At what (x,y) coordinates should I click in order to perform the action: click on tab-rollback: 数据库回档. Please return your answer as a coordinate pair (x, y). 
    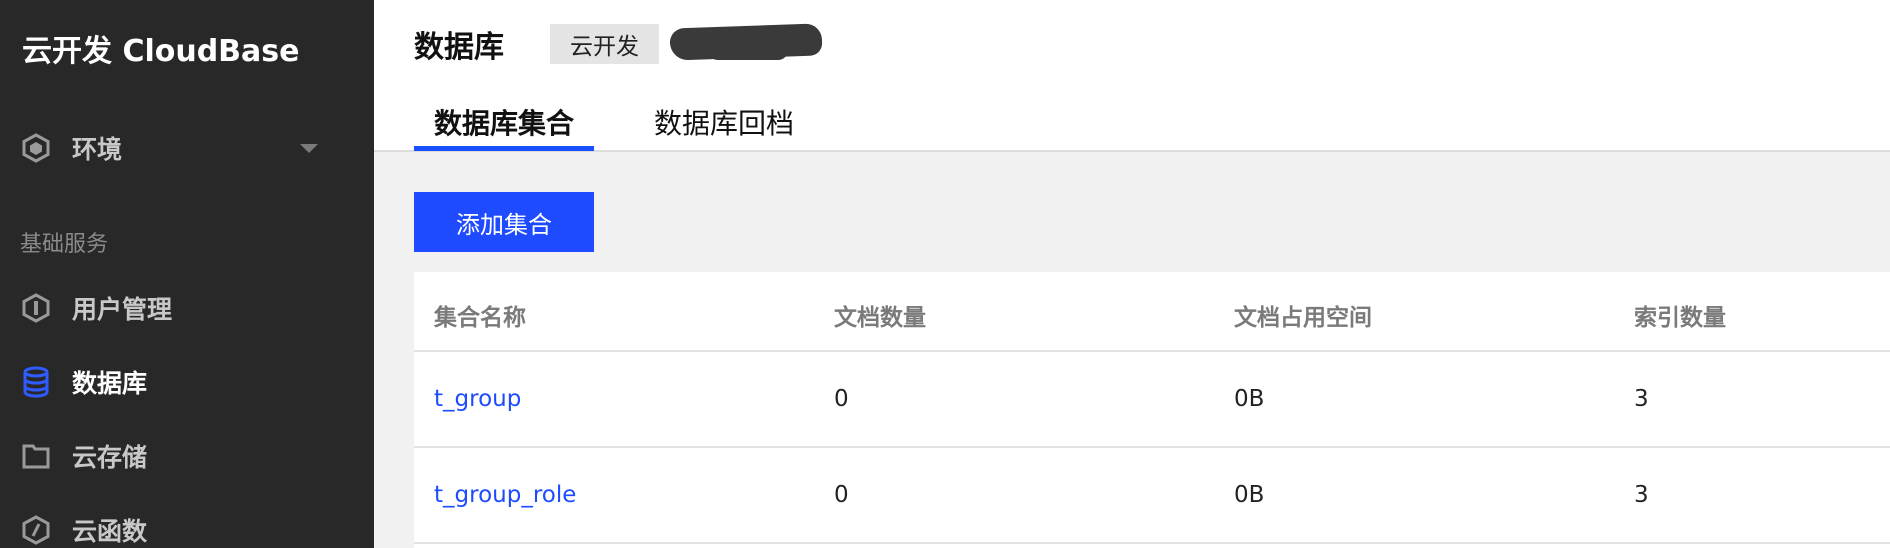
    Looking at the image, I should click on (724, 122).